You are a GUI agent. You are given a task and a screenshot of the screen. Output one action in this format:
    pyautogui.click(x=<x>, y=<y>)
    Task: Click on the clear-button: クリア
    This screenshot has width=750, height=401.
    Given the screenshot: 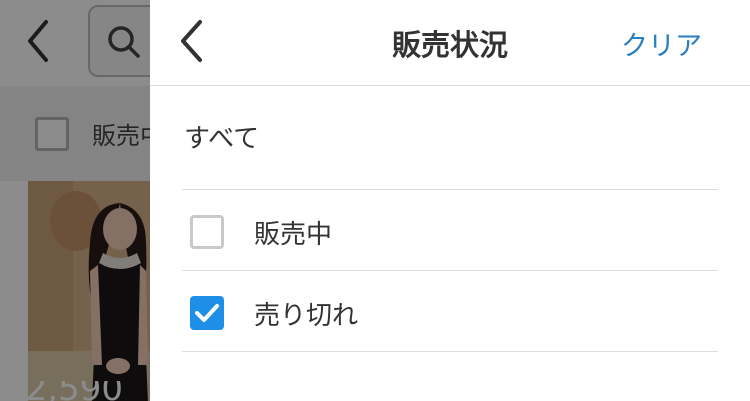 What is the action you would take?
    pyautogui.click(x=661, y=43)
    